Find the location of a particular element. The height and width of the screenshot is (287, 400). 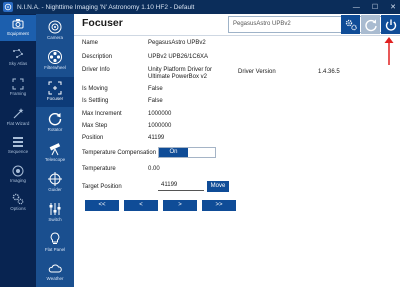

annotation-arrow-icon is located at coordinates (389, 51).